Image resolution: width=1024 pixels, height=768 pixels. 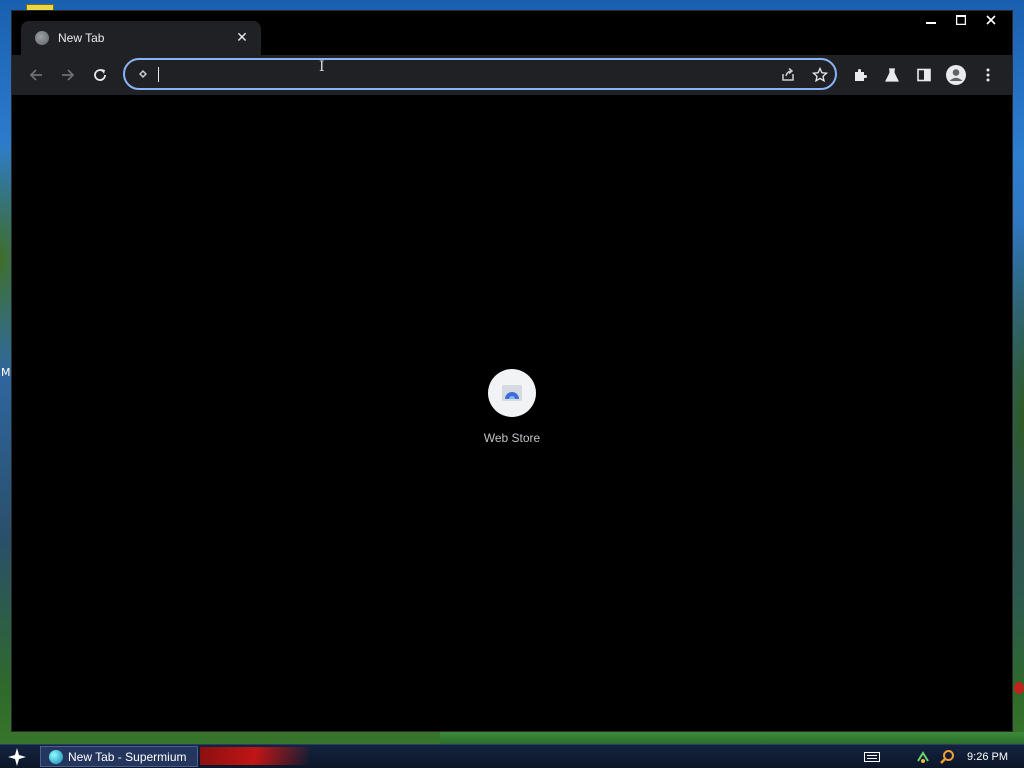 I want to click on puzzle-icon, so click(x=861, y=75).